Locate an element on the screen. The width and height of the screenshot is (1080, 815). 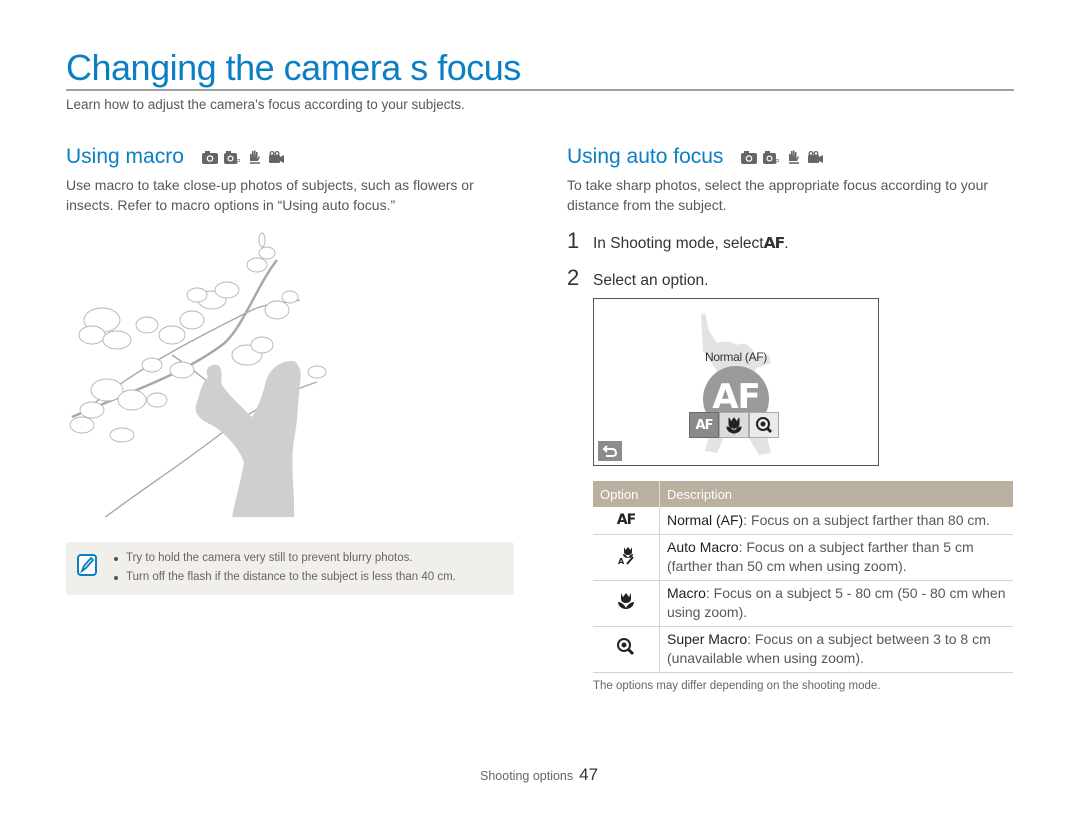
camera-screen: Normal (AF) AF AF is located at coordinates (736, 382).